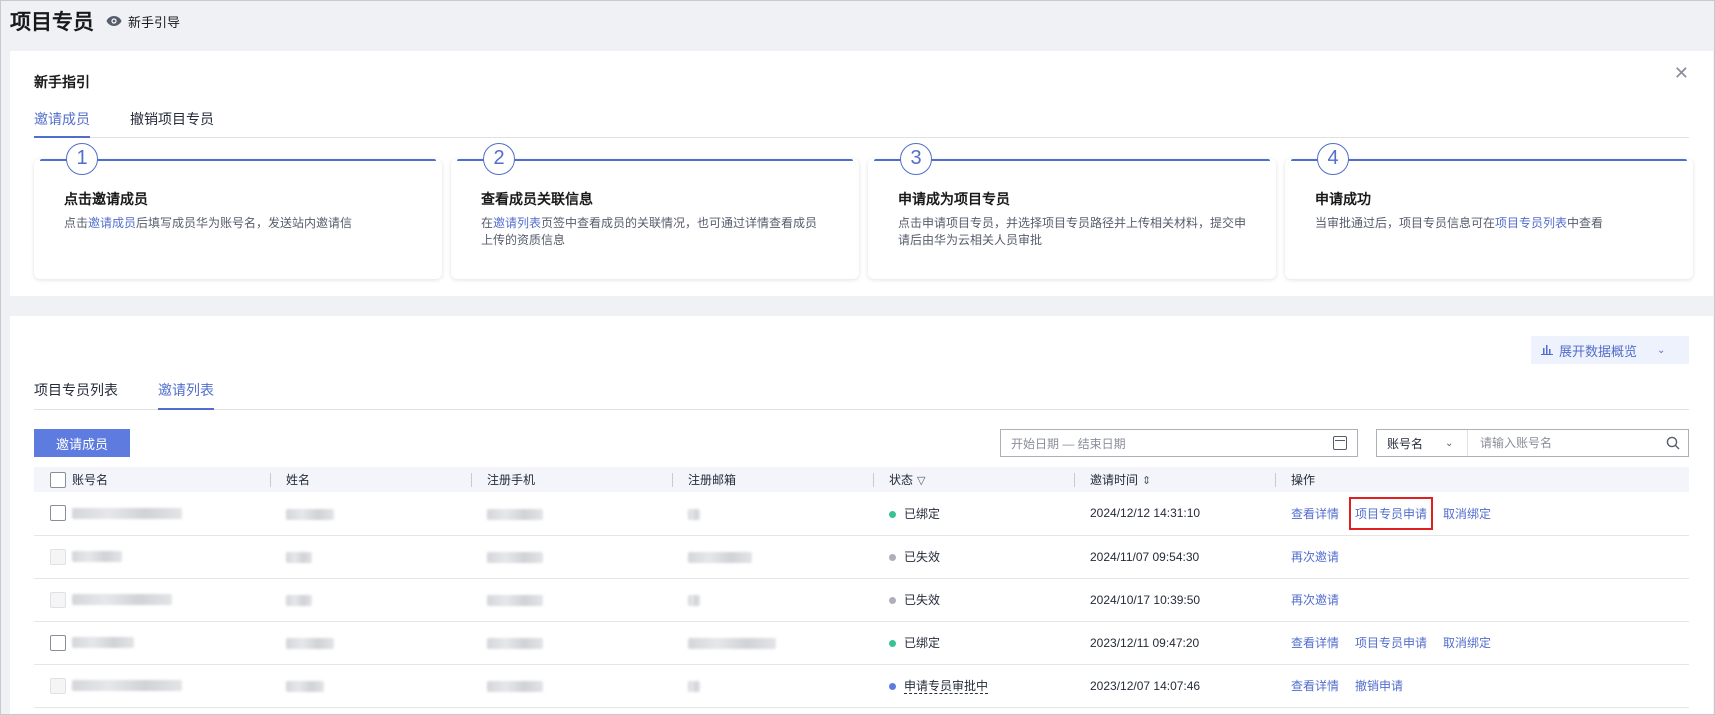 Image resolution: width=1715 pixels, height=715 pixels. What do you see at coordinates (772, 479) in the screenshot?
I see `col-email: 注册邮箱` at bounding box center [772, 479].